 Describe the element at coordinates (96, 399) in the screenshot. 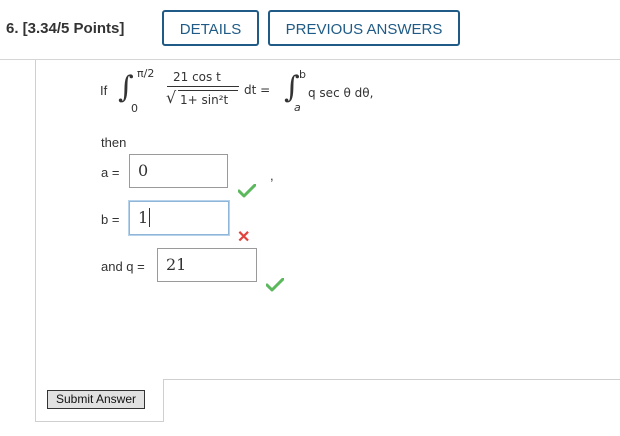

I see `submit-answer-button: Submit Answer` at that location.